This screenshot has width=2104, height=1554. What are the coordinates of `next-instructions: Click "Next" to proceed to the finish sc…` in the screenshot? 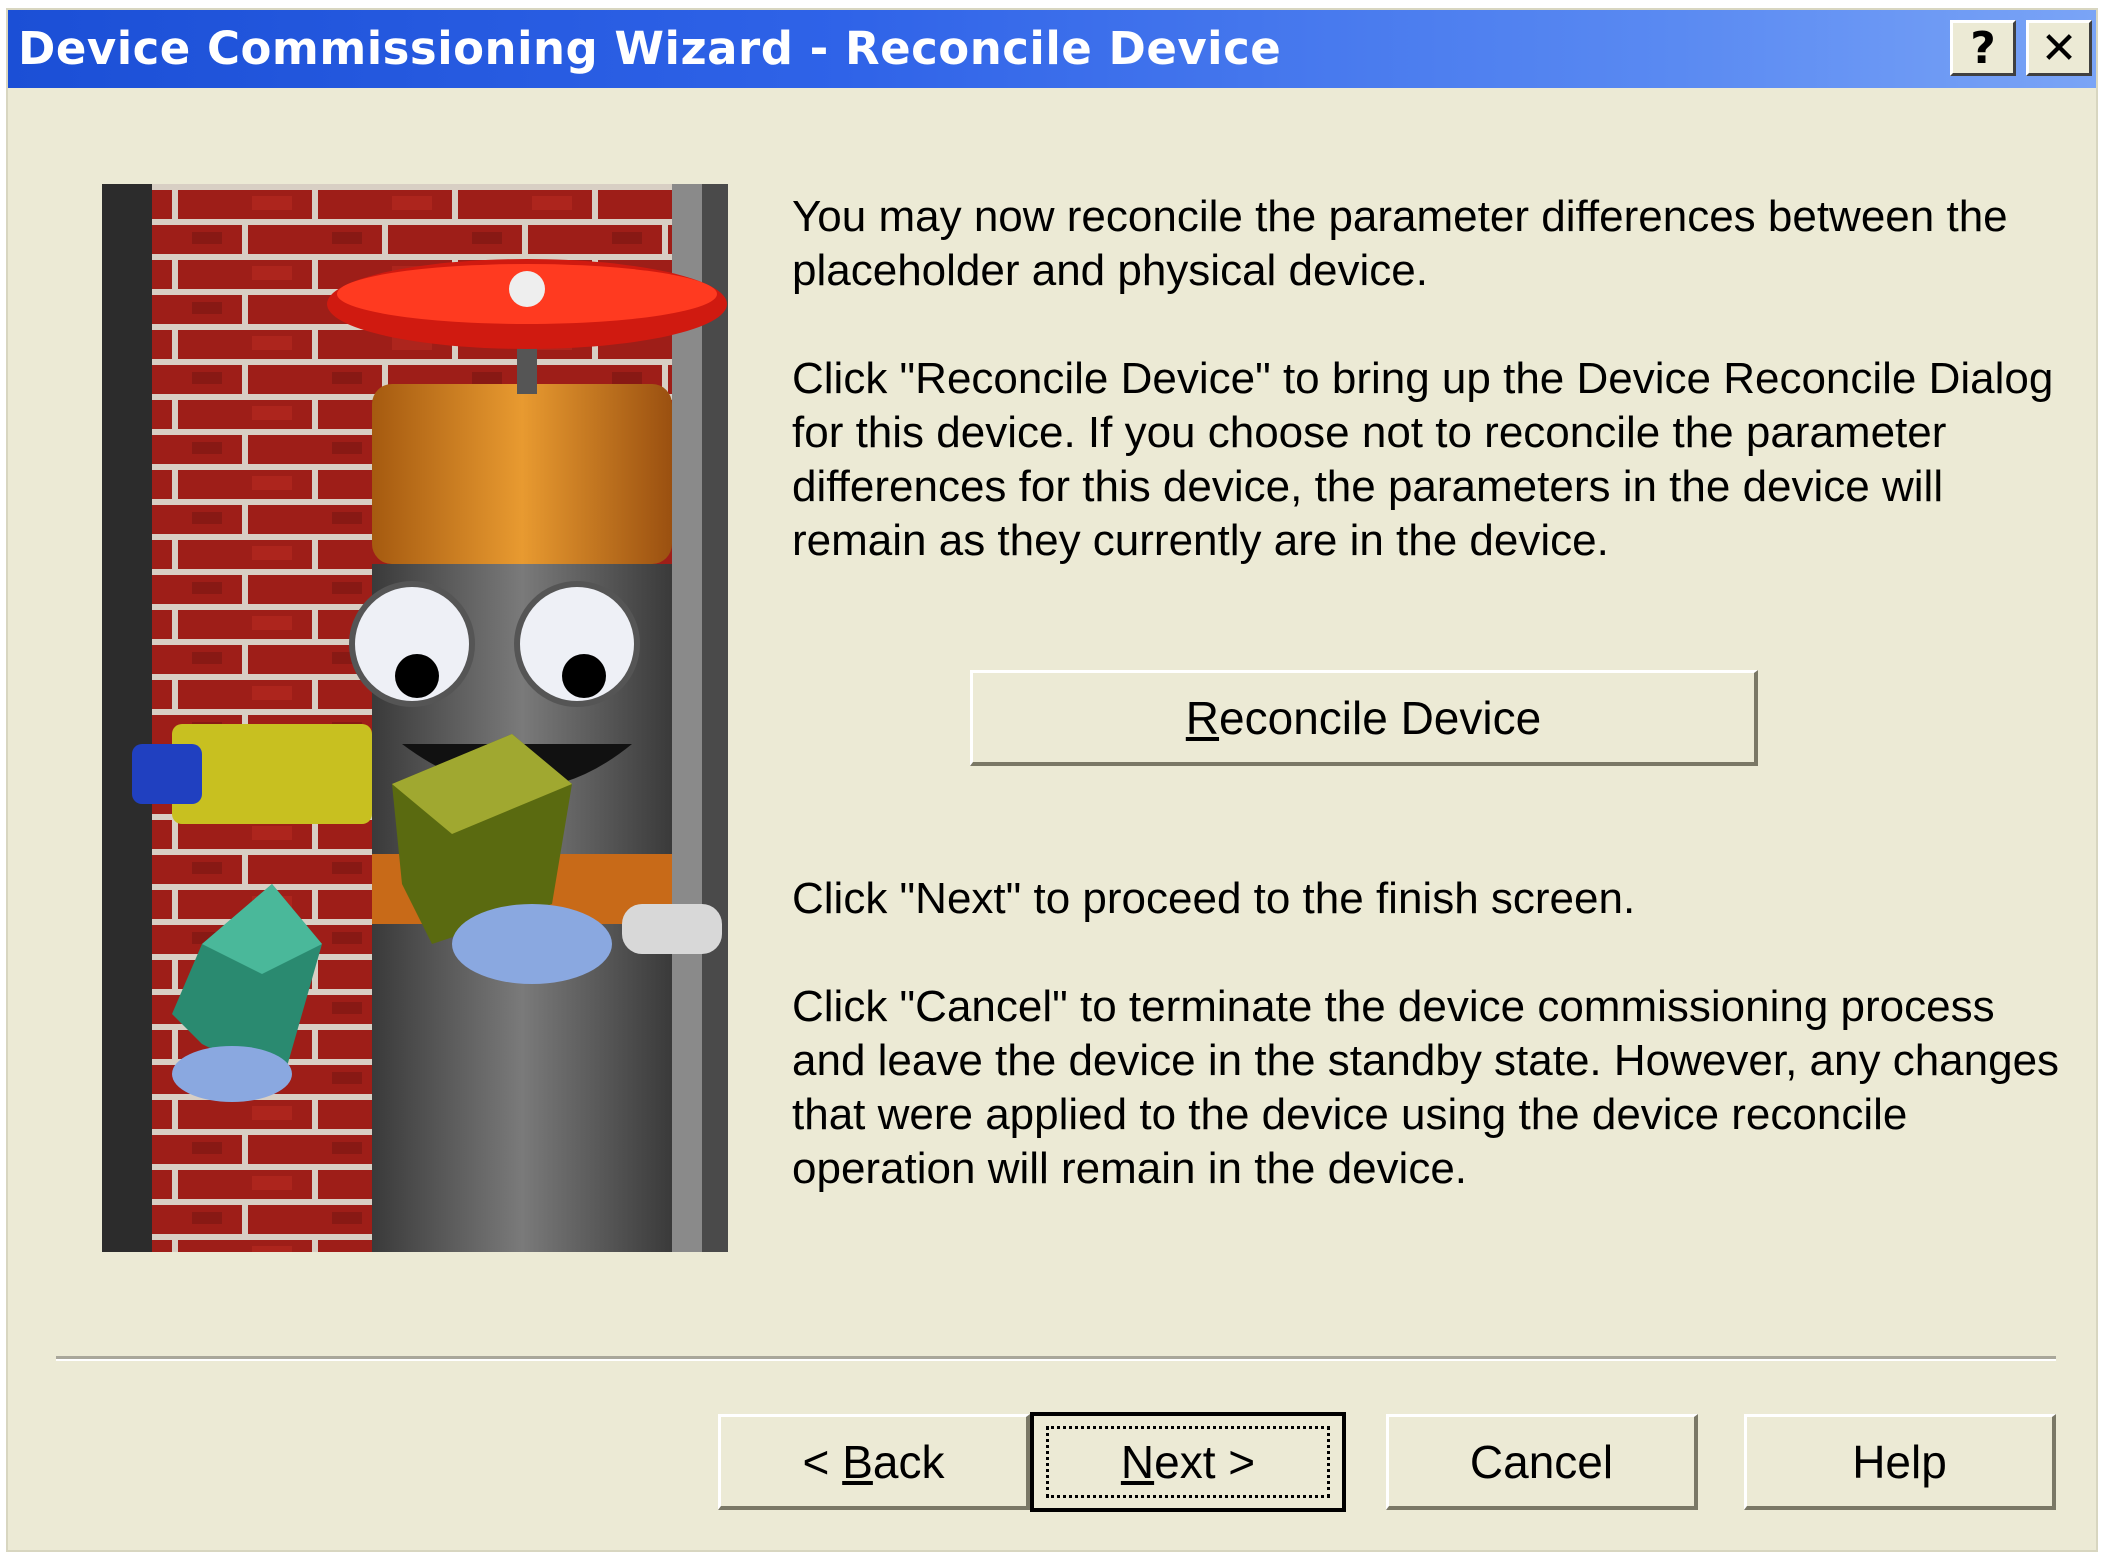 It's located at (1214, 898).